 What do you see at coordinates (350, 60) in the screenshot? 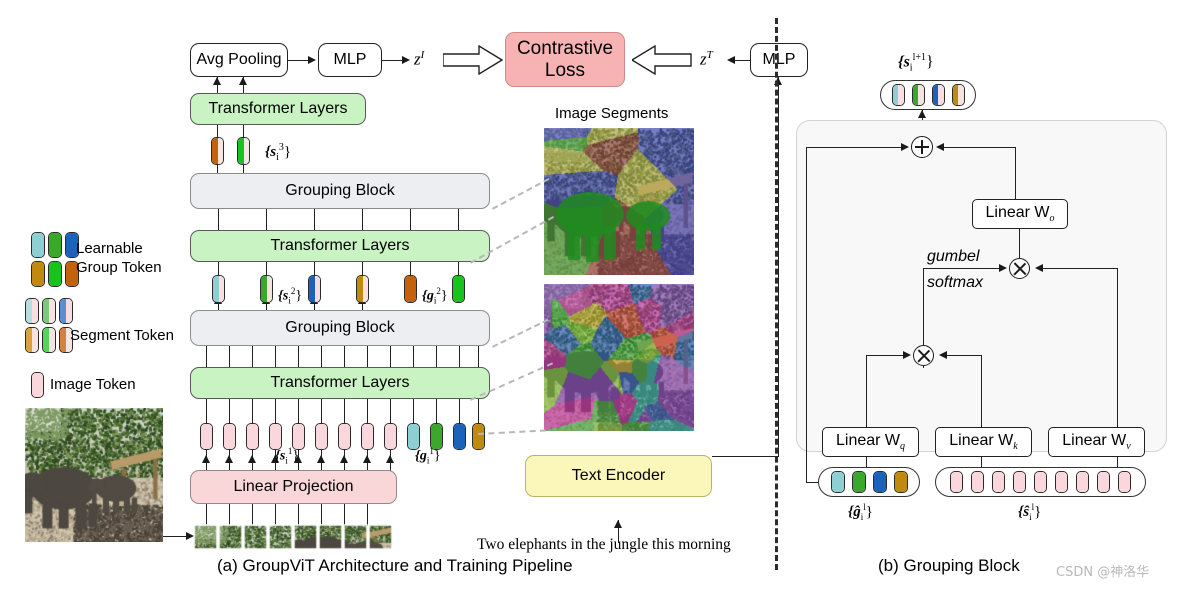
I see `mlp-image-box: MLP` at bounding box center [350, 60].